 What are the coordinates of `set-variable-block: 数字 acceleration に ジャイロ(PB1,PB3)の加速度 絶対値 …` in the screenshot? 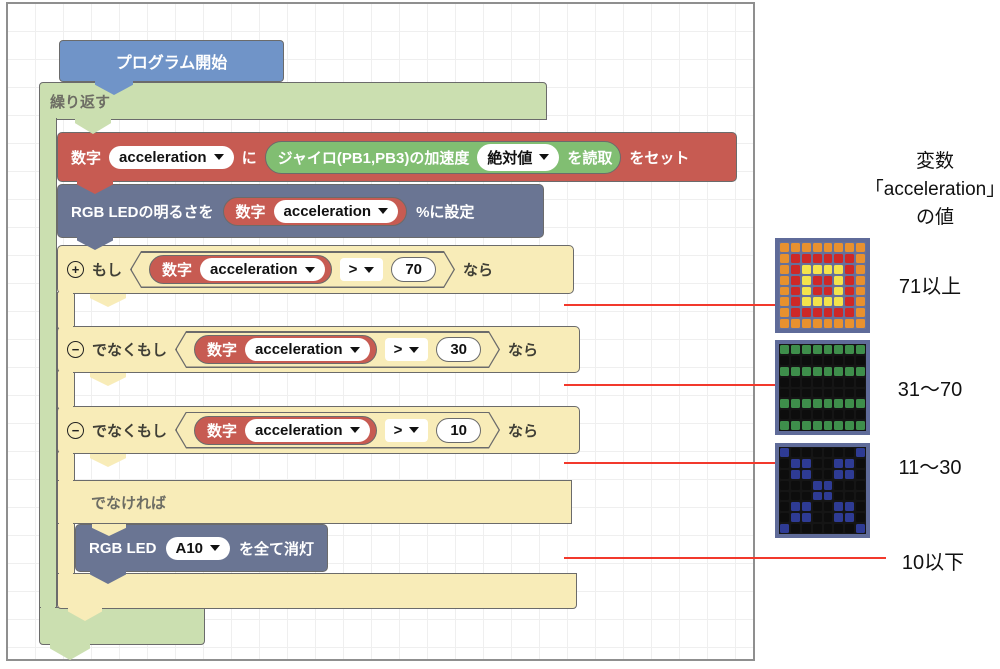 It's located at (397, 157).